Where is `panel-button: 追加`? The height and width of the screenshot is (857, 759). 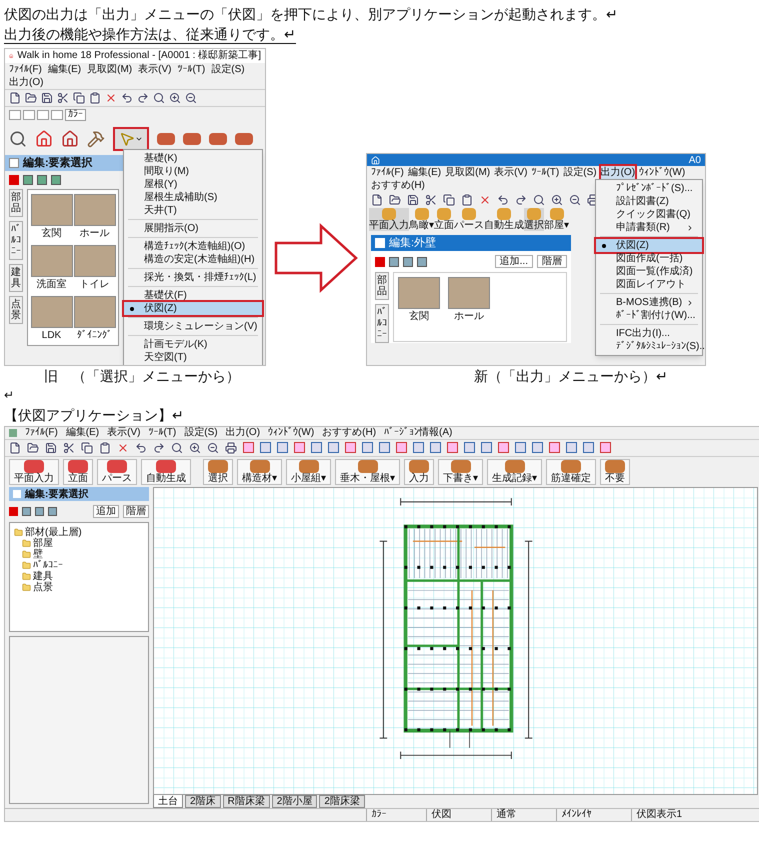 panel-button: 追加 is located at coordinates (106, 511).